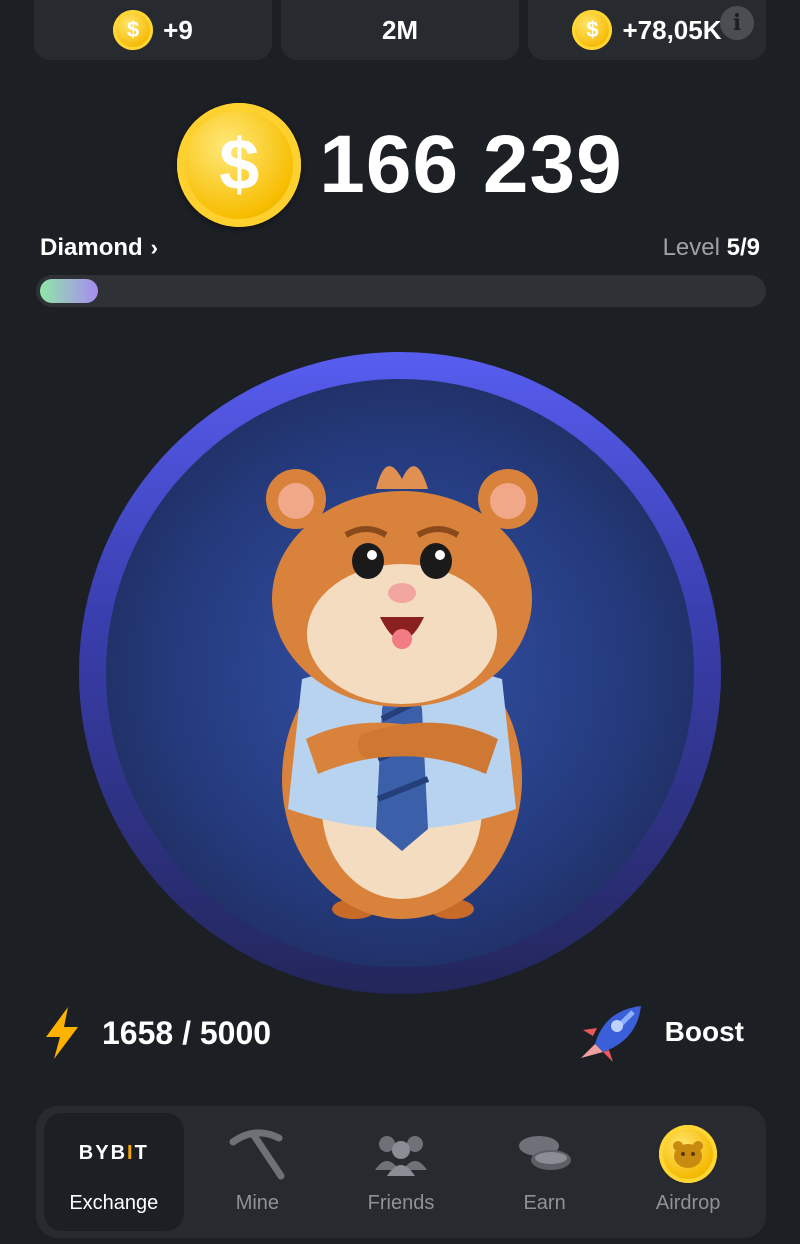 Image resolution: width=800 pixels, height=1244 pixels. I want to click on league-name: Diamond, so click(91, 247).